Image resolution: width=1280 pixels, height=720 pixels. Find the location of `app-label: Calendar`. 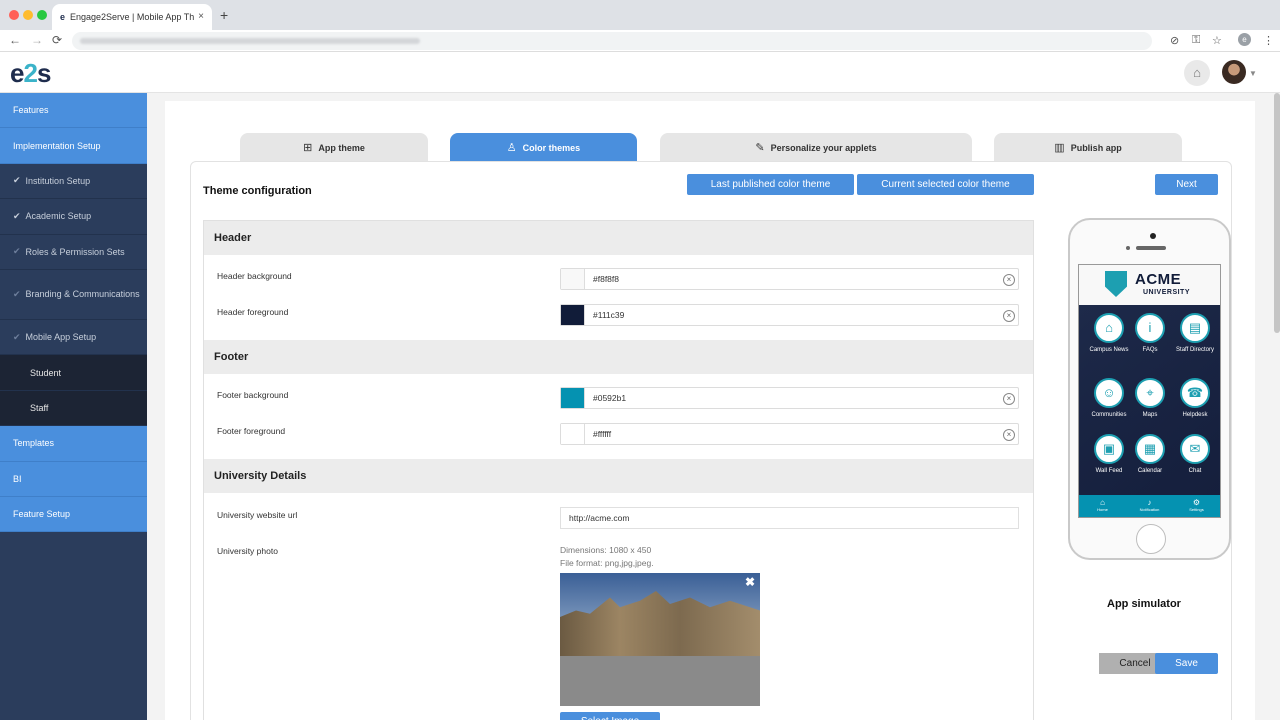

app-label: Calendar is located at coordinates (1150, 471).